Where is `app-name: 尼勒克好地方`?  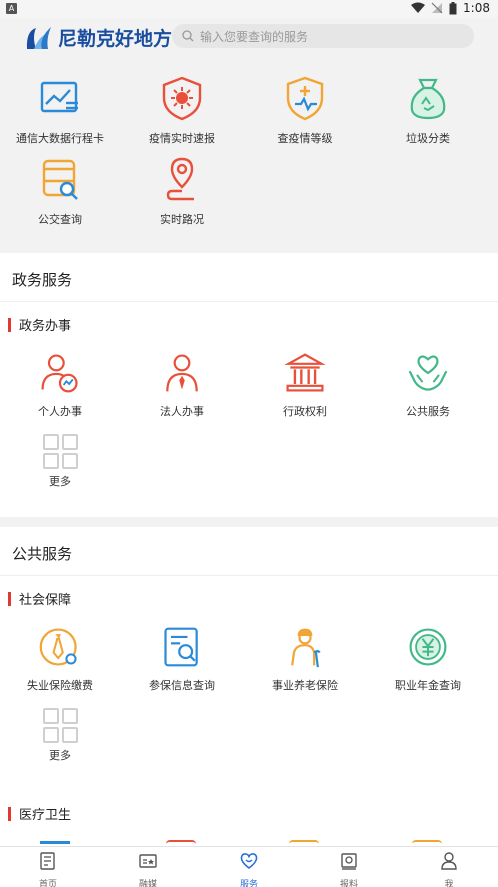 app-name: 尼勒克好地方 is located at coordinates (115, 39).